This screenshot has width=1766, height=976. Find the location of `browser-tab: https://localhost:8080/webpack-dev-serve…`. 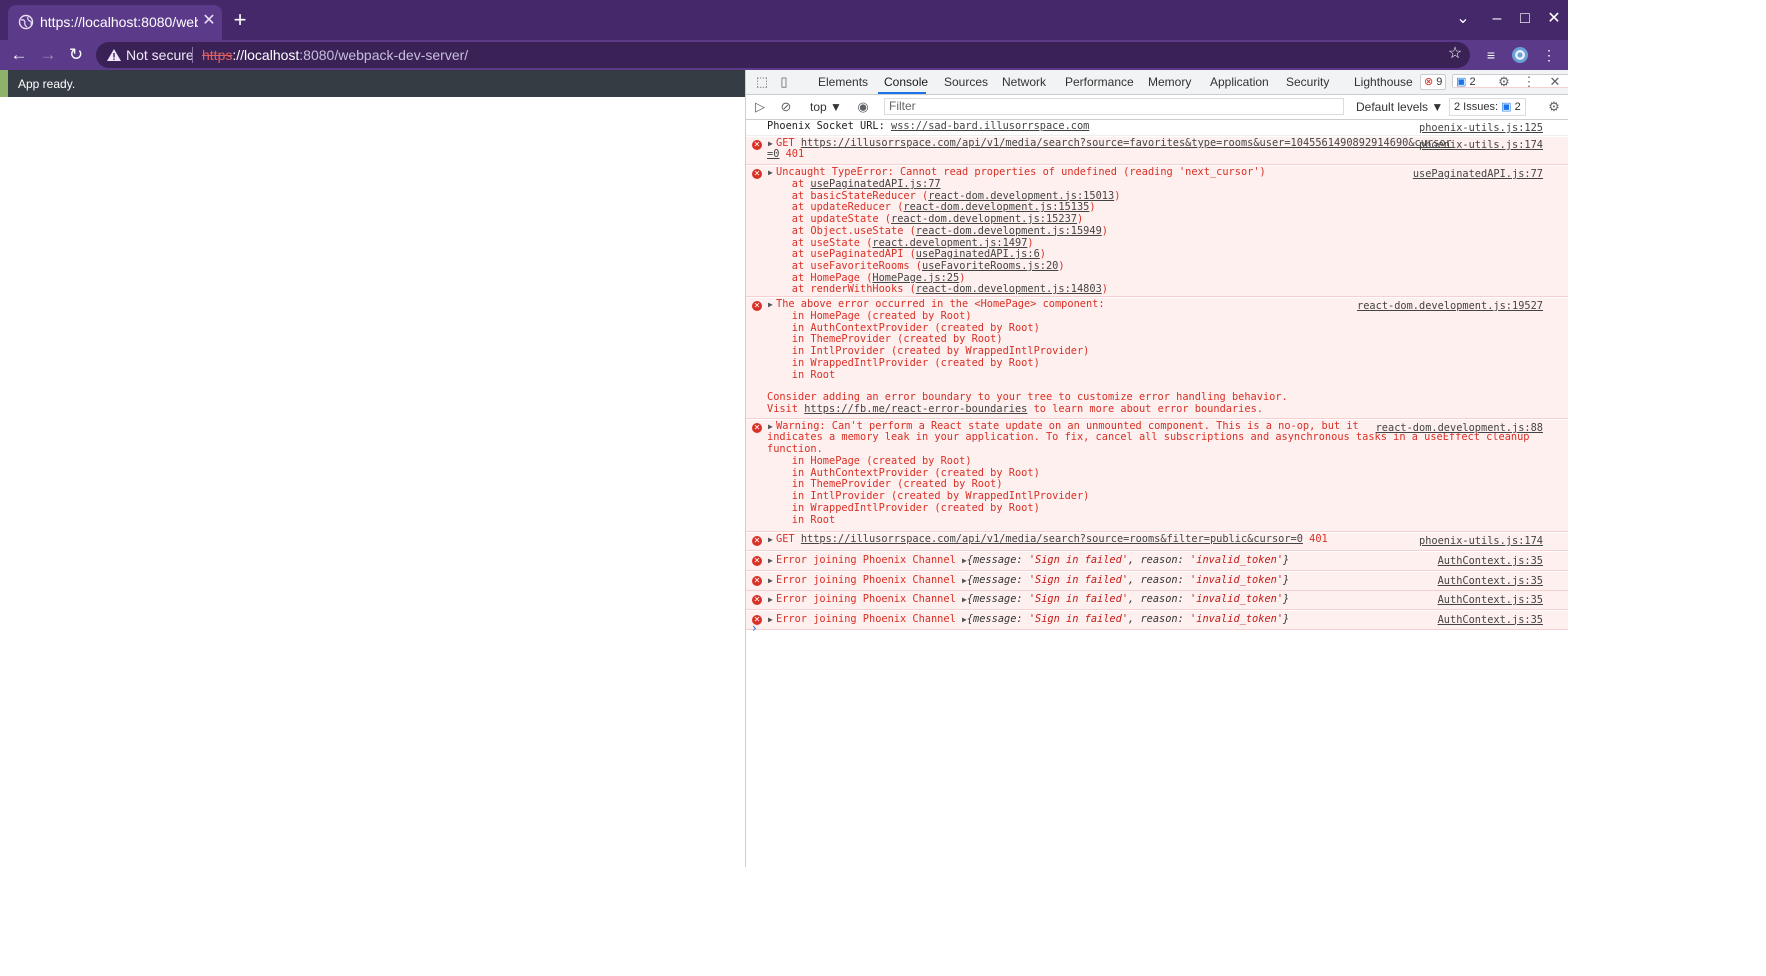

browser-tab: https://localhost:8080/webpack-dev-serve… is located at coordinates (115, 22).